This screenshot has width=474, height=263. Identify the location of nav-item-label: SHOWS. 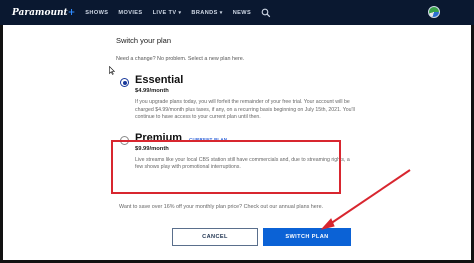
(97, 12).